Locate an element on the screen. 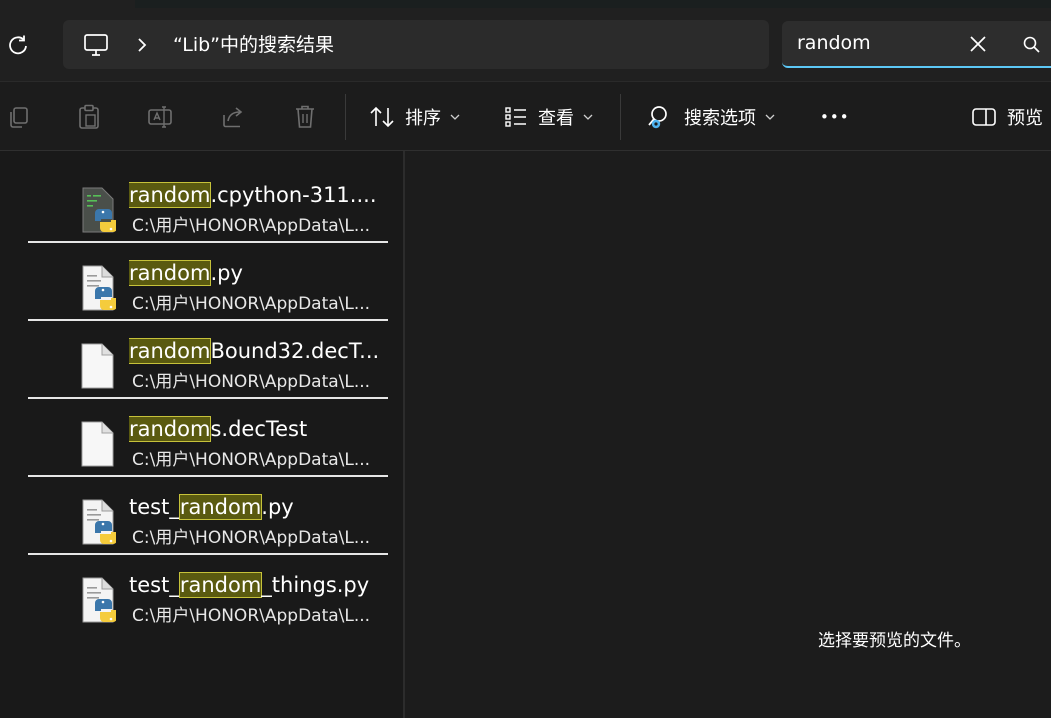 The height and width of the screenshot is (718, 1051). search-options-label: 搜索选项 is located at coordinates (720, 118).